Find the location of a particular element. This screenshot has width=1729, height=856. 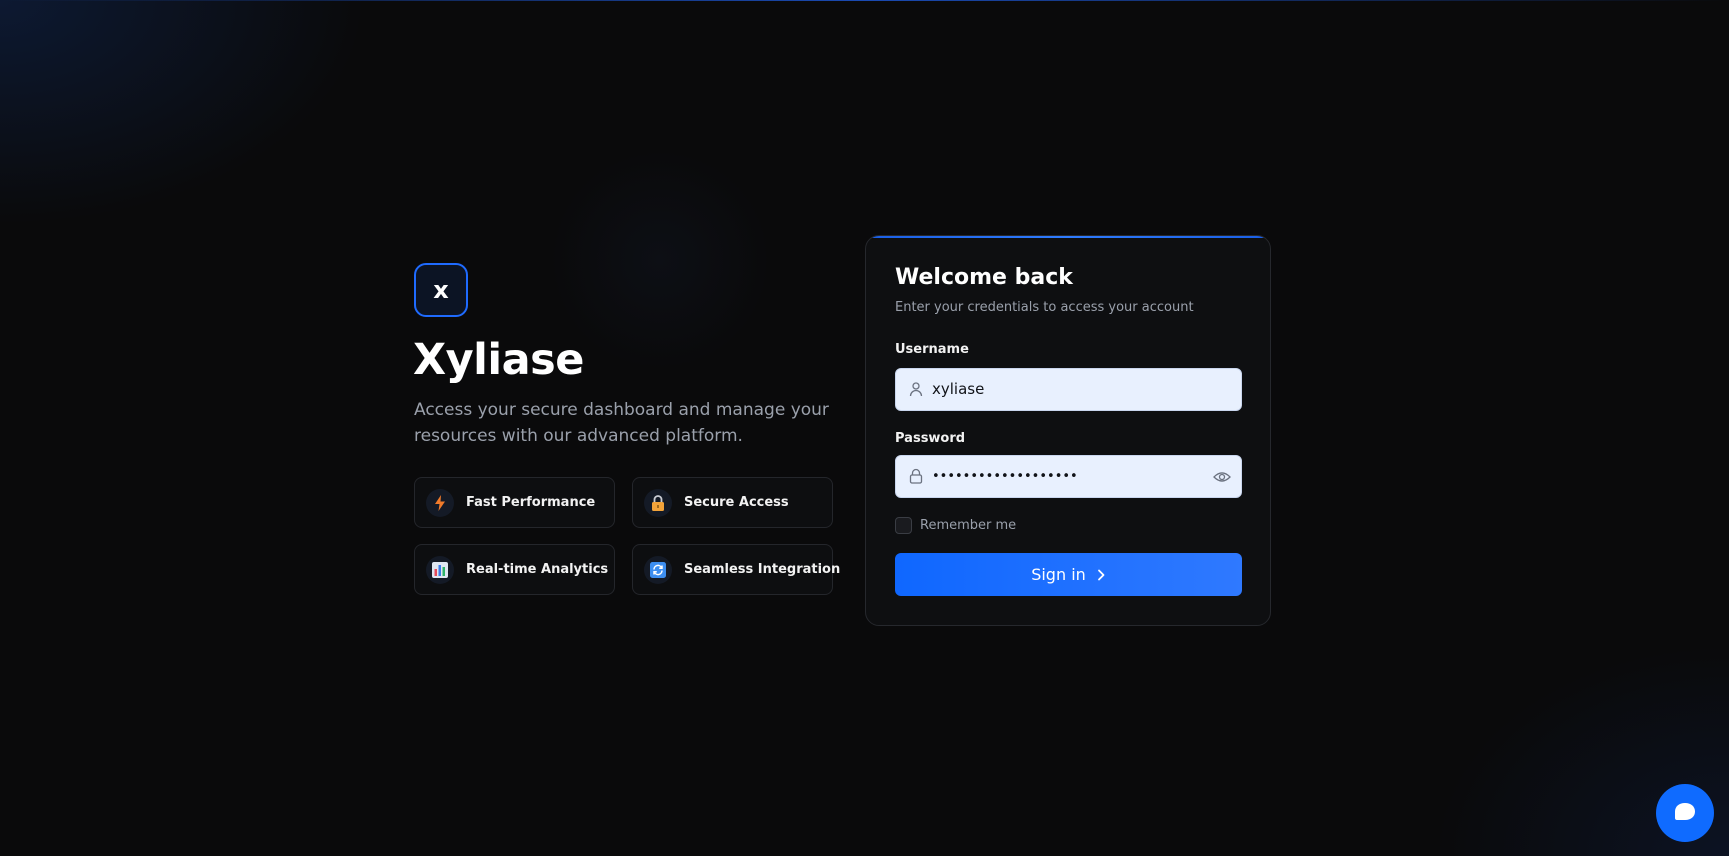

feature-label: Real-time Analytics is located at coordinates (537, 569).